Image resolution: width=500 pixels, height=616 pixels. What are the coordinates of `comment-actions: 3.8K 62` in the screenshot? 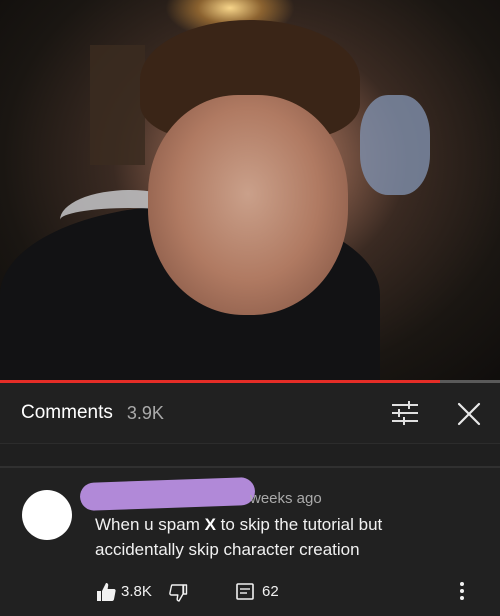 It's located at (250, 593).